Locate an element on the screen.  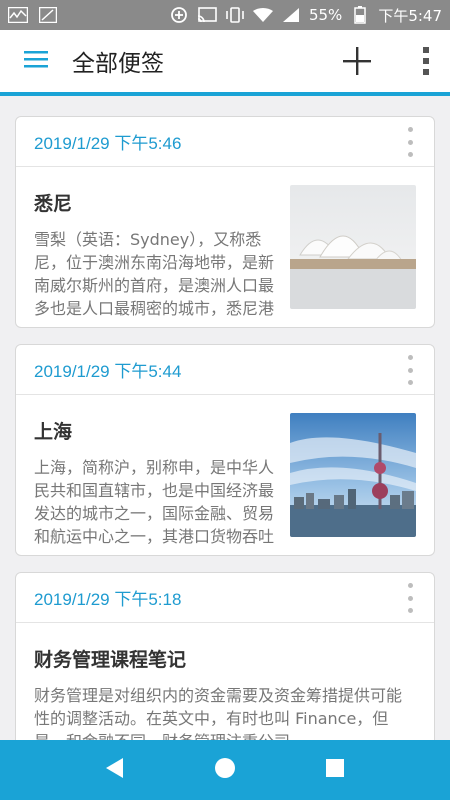
note-date: 2019/1/29 下午5:46 is located at coordinates (108, 143).